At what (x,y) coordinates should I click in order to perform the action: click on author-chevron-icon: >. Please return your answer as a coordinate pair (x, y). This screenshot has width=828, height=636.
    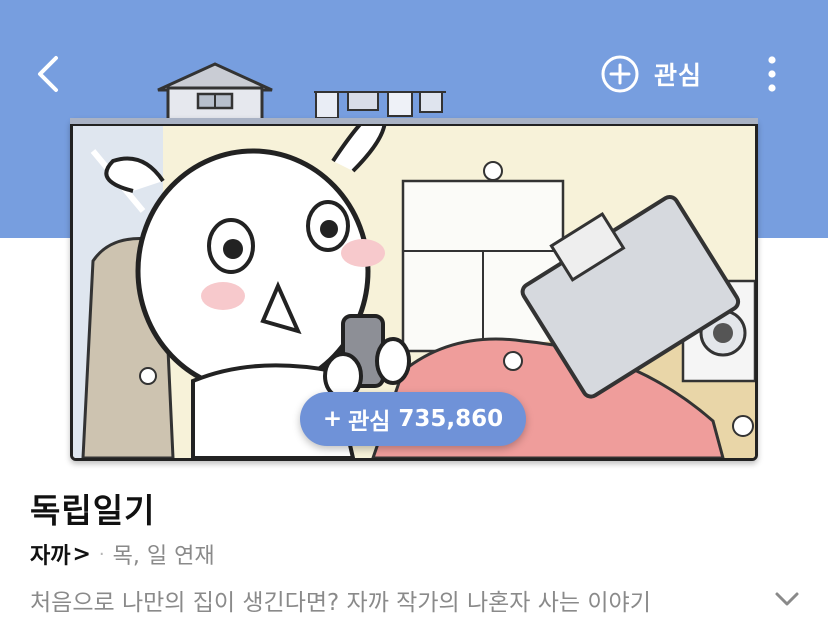
    Looking at the image, I should click on (81, 554).